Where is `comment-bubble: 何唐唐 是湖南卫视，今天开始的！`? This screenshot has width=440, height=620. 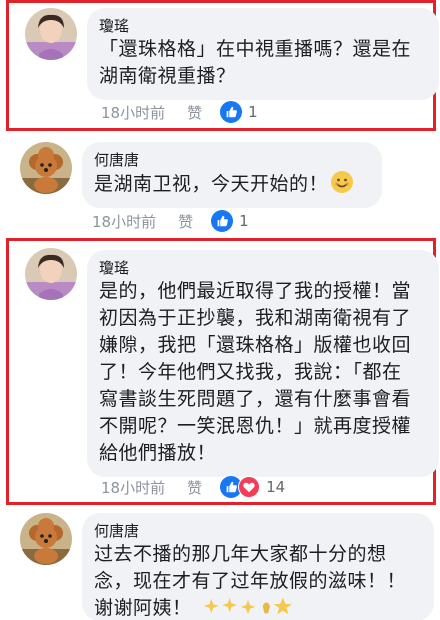 comment-bubble: 何唐唐 是湖南卫视，今天开始的！ is located at coordinates (232, 175).